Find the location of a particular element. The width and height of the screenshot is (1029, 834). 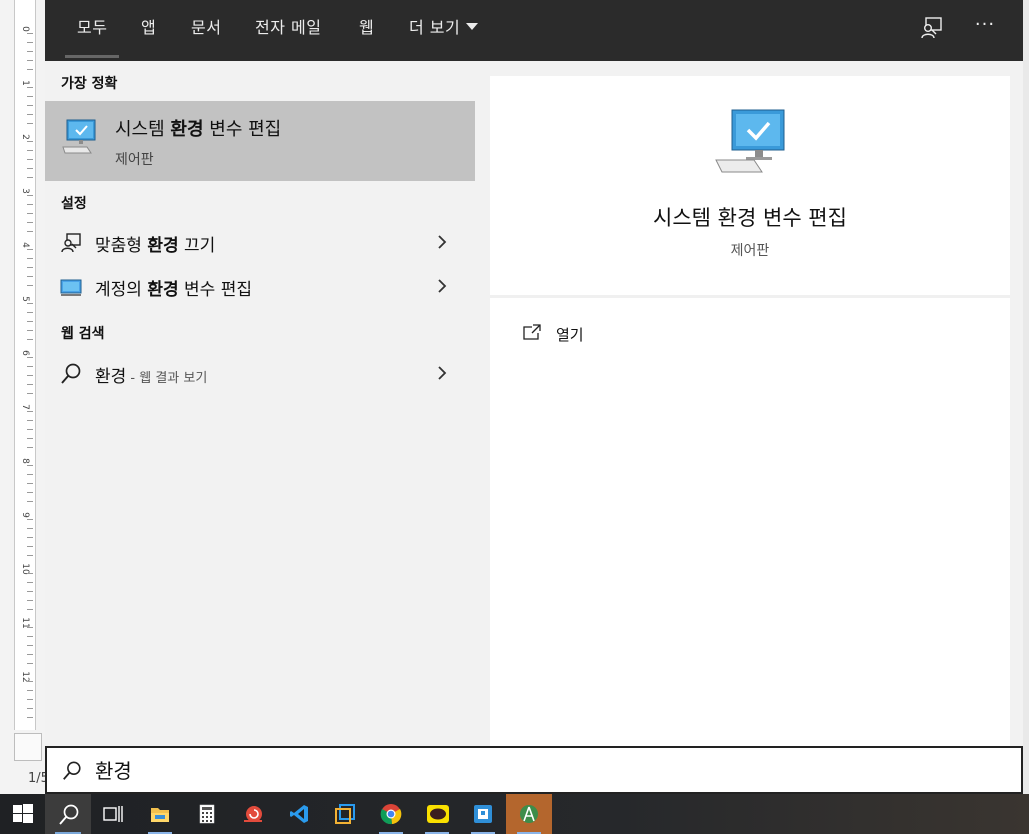

web-search-header: 웹 검색 is located at coordinates (83, 334).